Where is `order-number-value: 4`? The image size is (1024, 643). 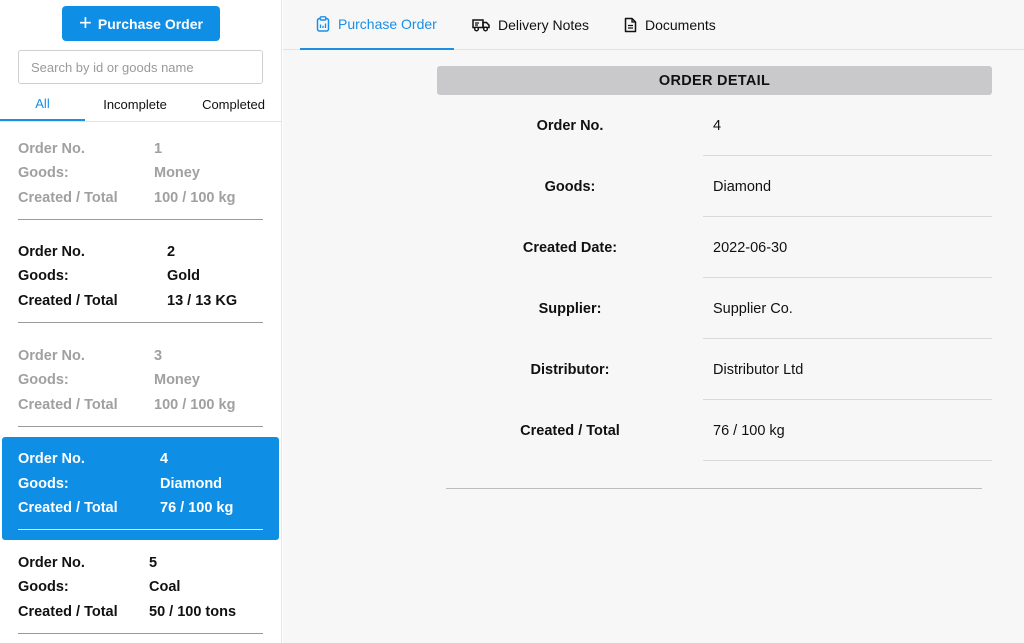 order-number-value: 4 is located at coordinates (164, 459).